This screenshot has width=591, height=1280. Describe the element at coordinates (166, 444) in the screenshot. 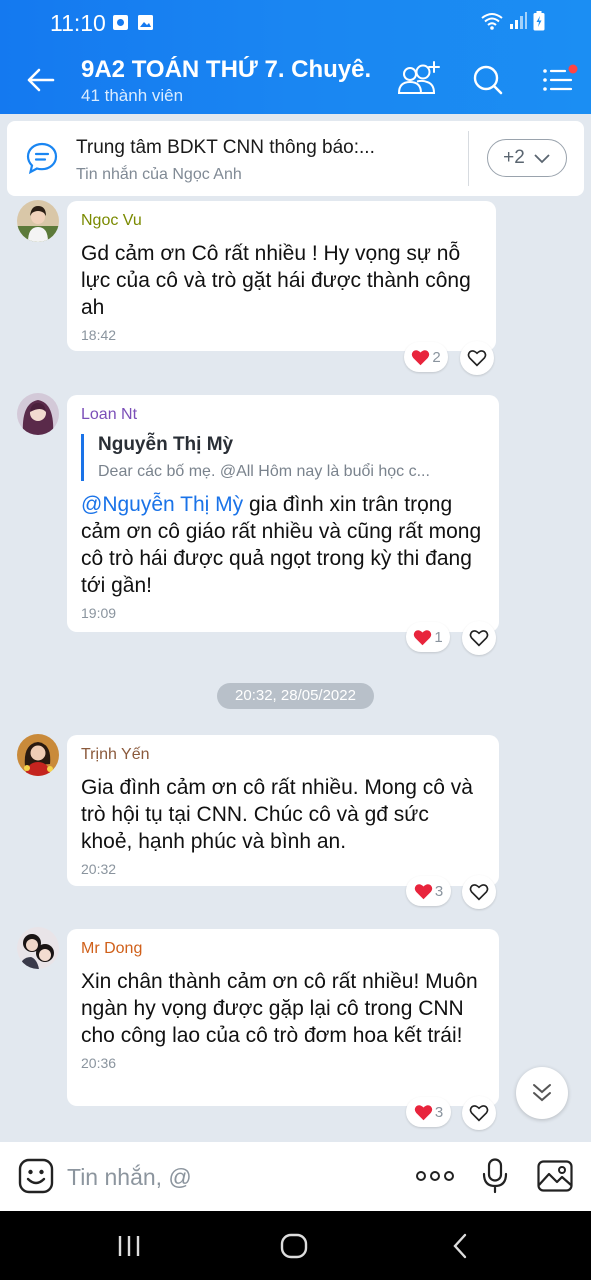

I see `quote-author: Nguyễn Thị Mỳ` at that location.